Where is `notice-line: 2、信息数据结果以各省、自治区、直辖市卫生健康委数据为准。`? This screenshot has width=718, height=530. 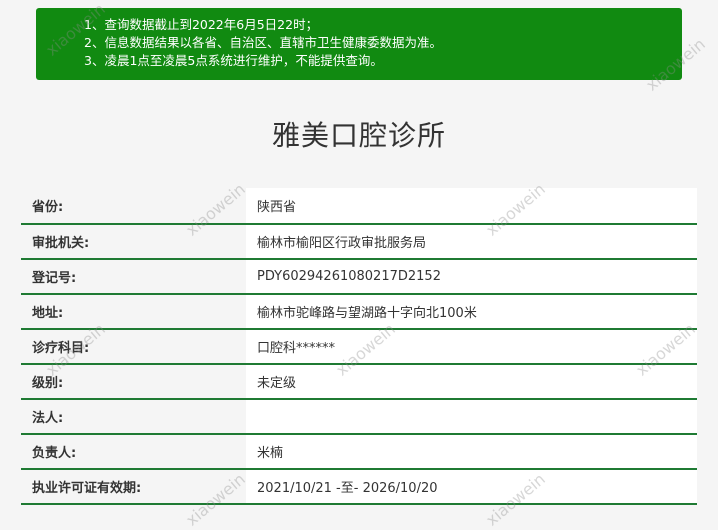
notice-line: 2、信息数据结果以各省、自治区、直辖市卫生健康委数据为准。 is located at coordinates (263, 42).